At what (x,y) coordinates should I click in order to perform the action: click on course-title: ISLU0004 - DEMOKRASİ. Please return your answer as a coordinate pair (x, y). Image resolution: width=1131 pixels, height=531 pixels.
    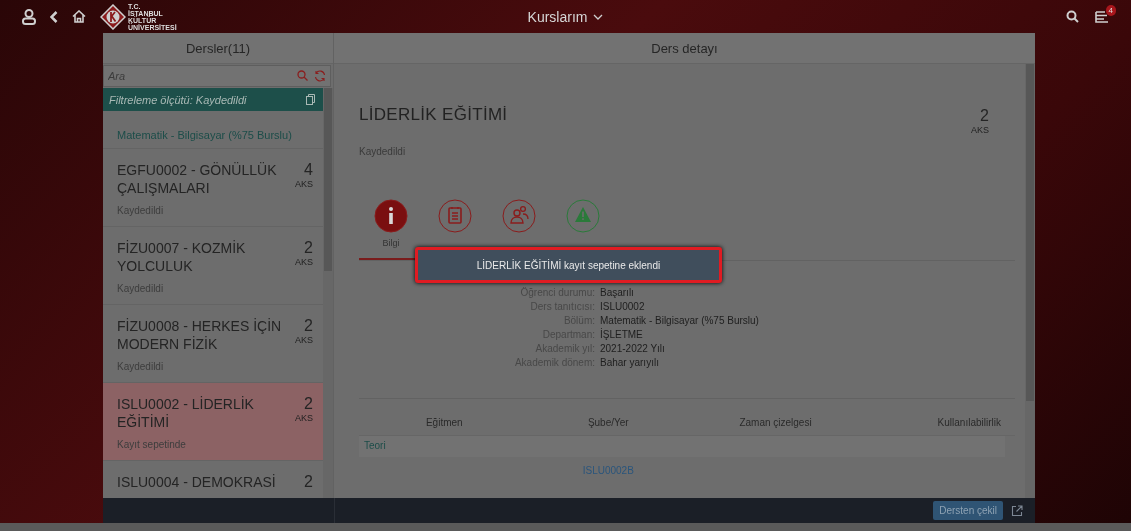
    Looking at the image, I should click on (197, 482).